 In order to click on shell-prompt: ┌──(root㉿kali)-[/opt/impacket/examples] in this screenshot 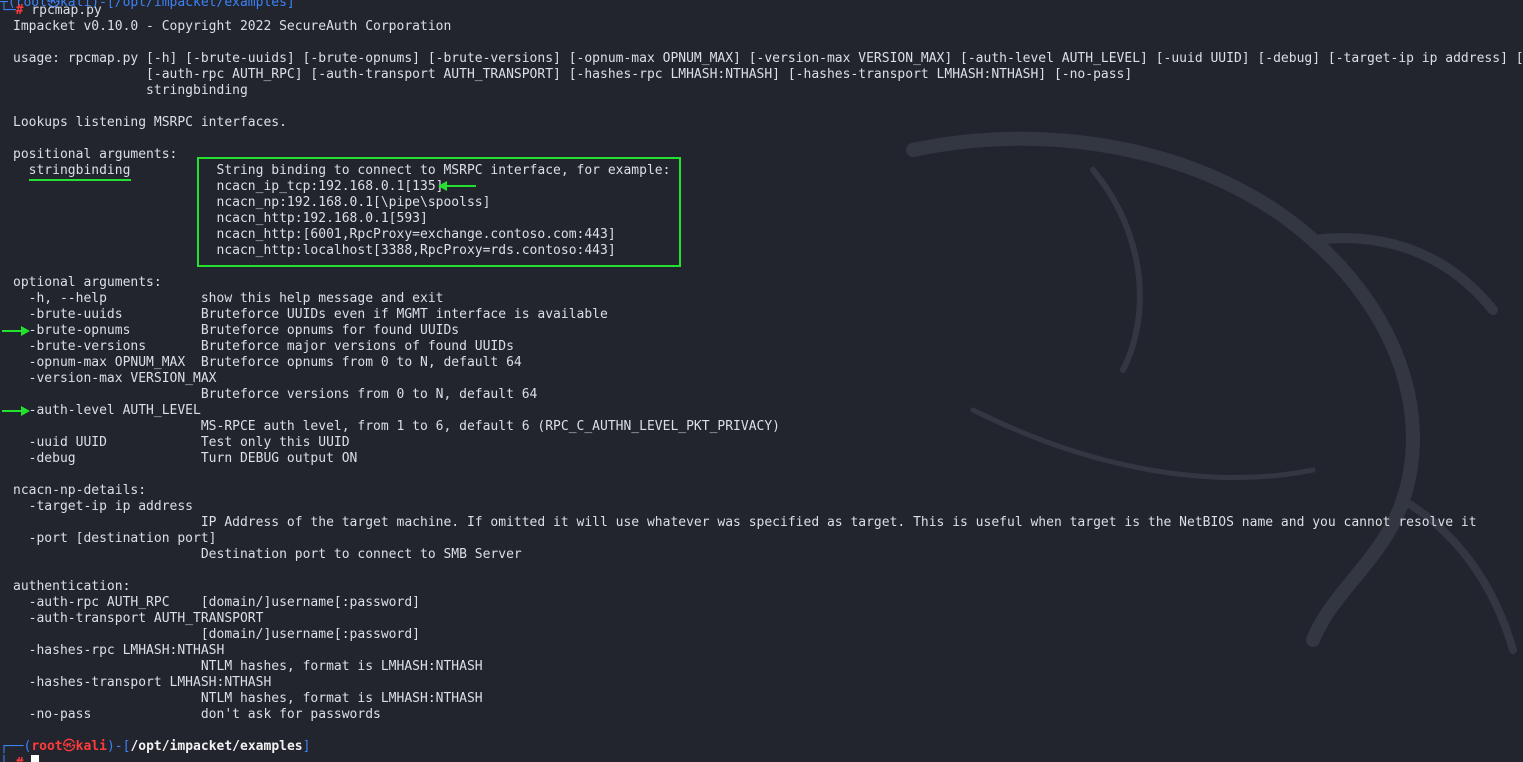, I will do `click(155, 746)`.